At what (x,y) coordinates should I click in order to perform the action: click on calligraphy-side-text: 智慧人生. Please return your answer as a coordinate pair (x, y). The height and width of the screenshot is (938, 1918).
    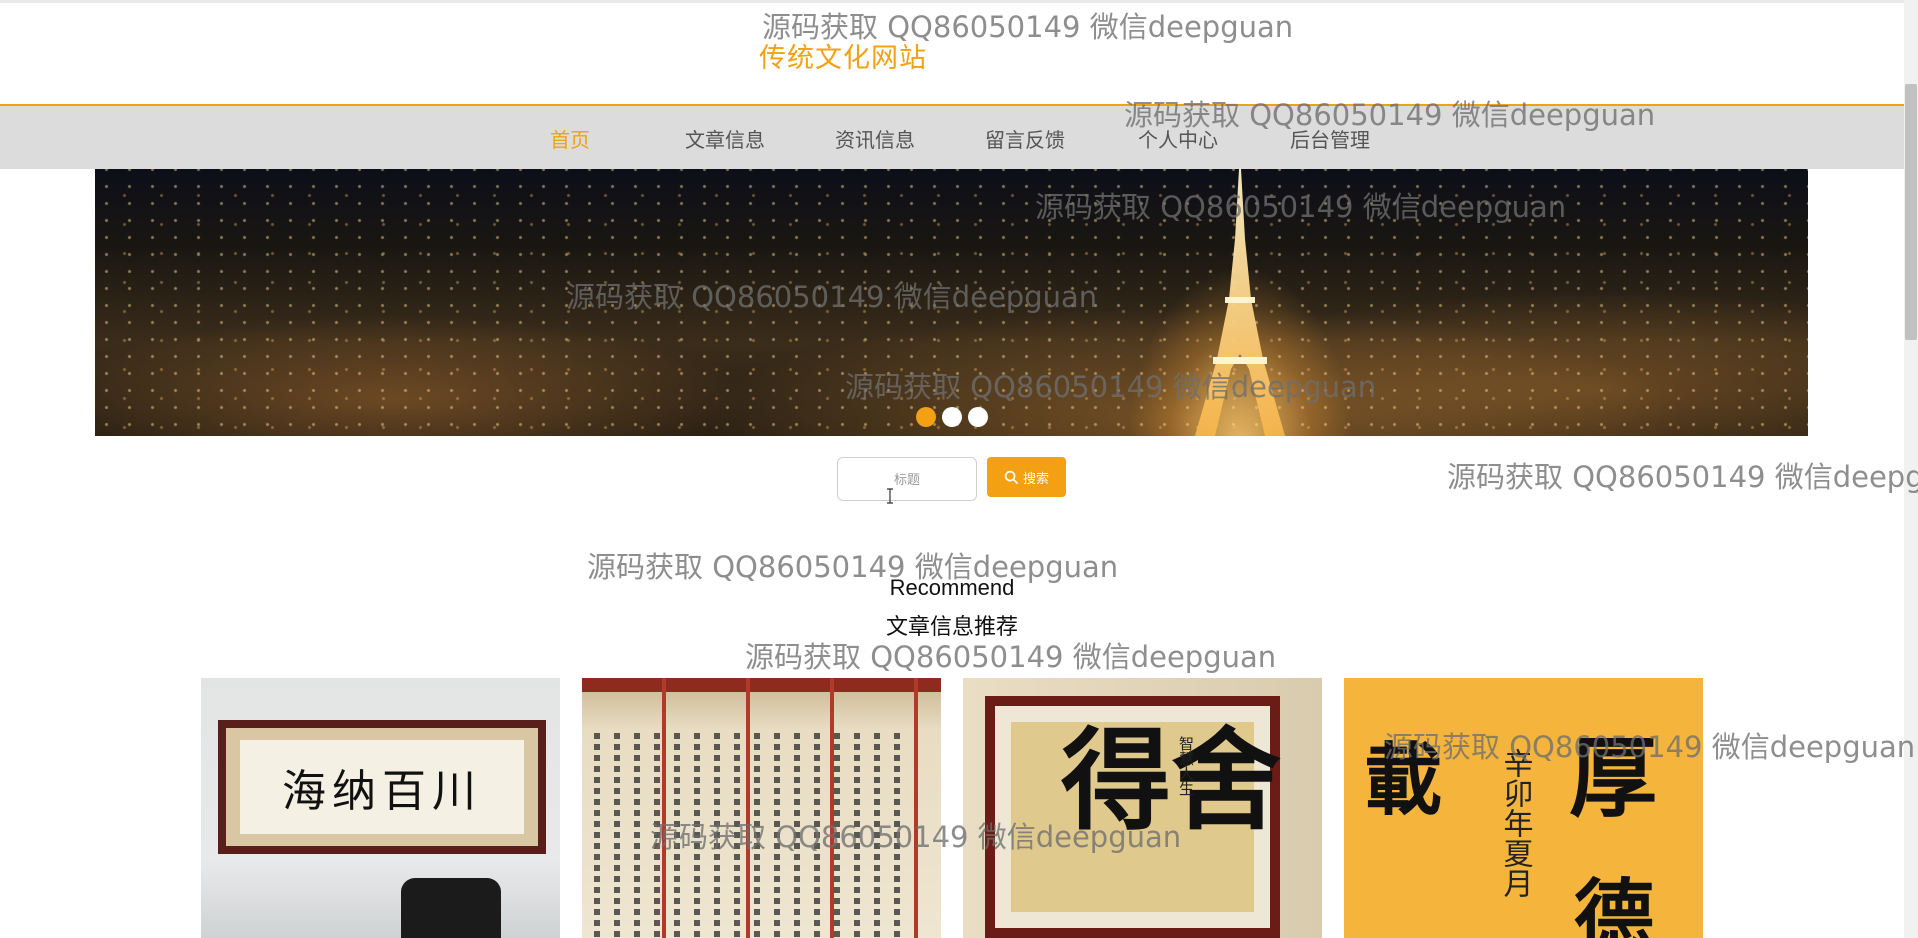
    Looking at the image, I should click on (1186, 766).